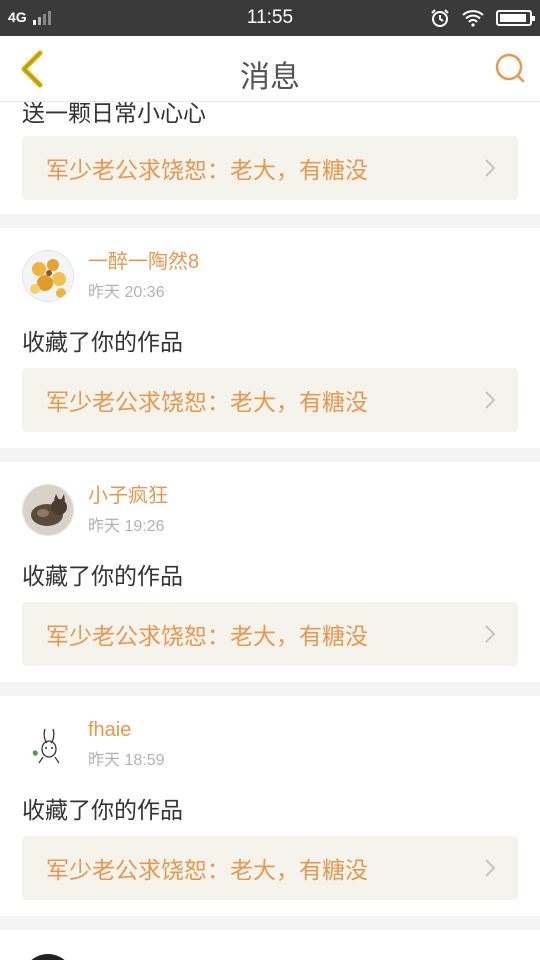  What do you see at coordinates (143, 262) in the screenshot?
I see `username: 一醉一陶然8` at bounding box center [143, 262].